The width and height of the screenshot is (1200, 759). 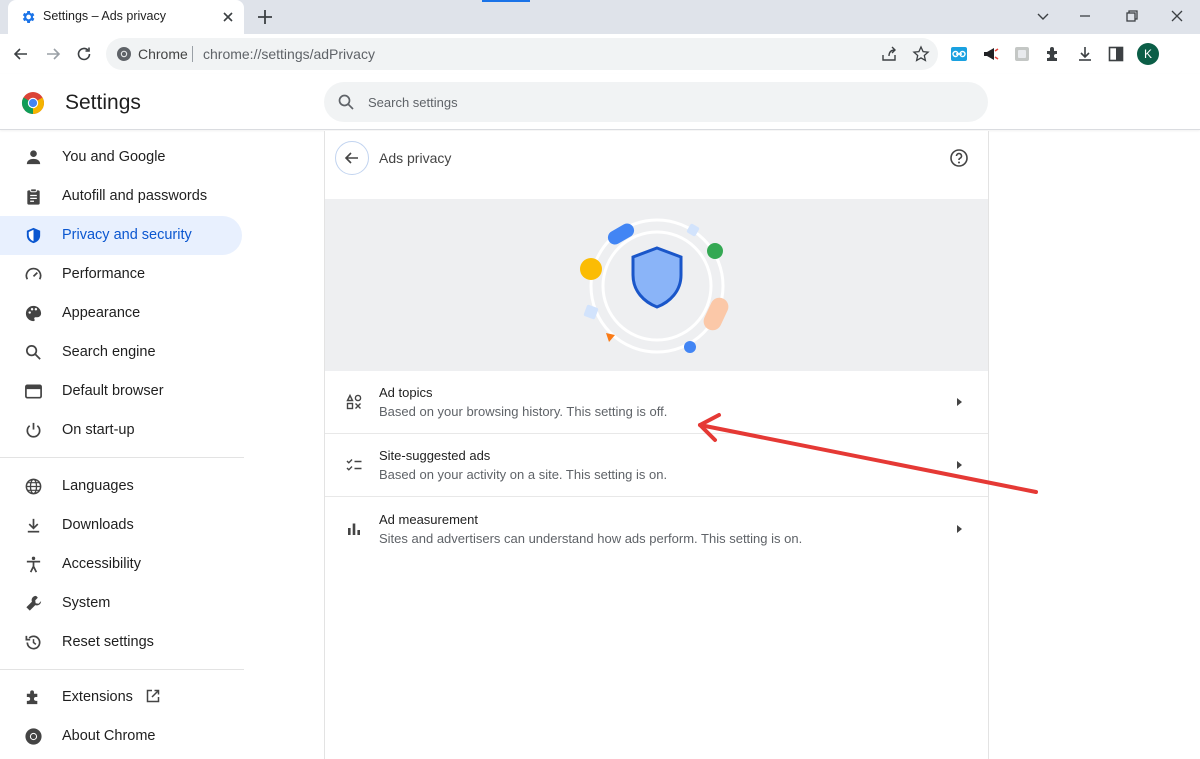 I want to click on profile-avatar: K, so click(x=1148, y=54).